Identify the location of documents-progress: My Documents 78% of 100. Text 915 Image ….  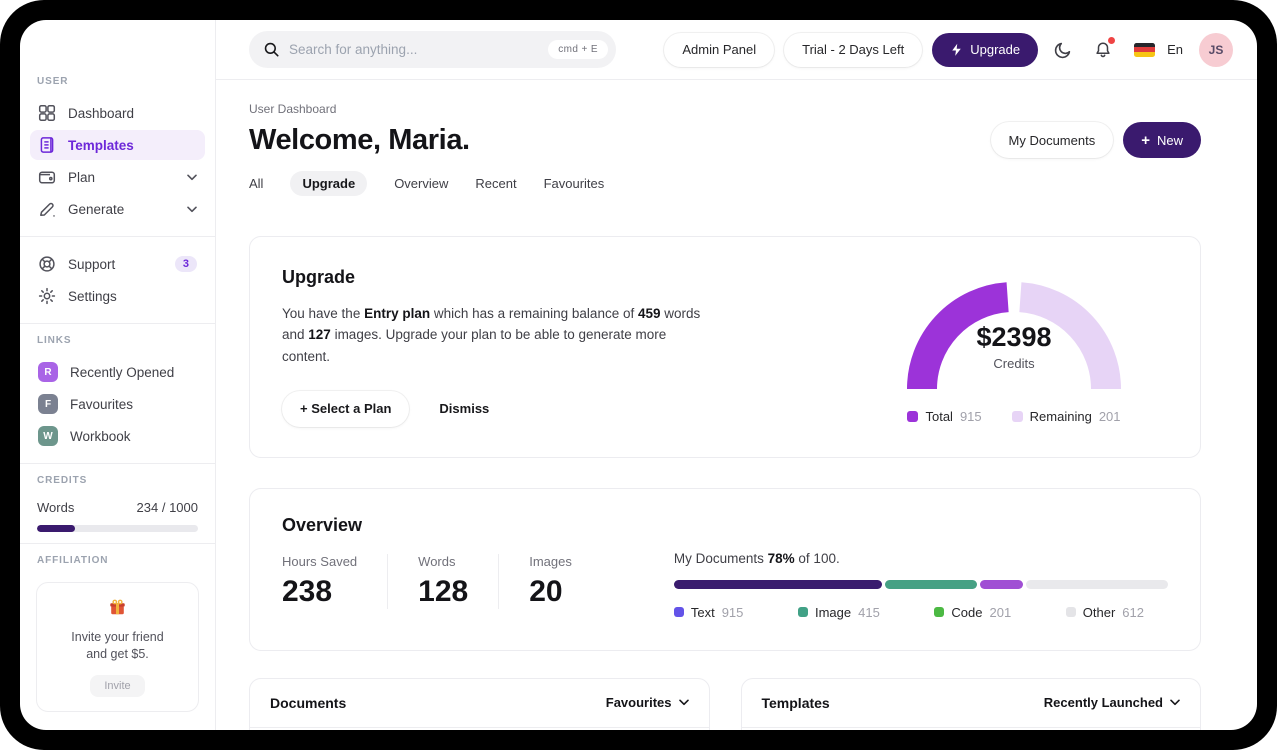
(920, 567).